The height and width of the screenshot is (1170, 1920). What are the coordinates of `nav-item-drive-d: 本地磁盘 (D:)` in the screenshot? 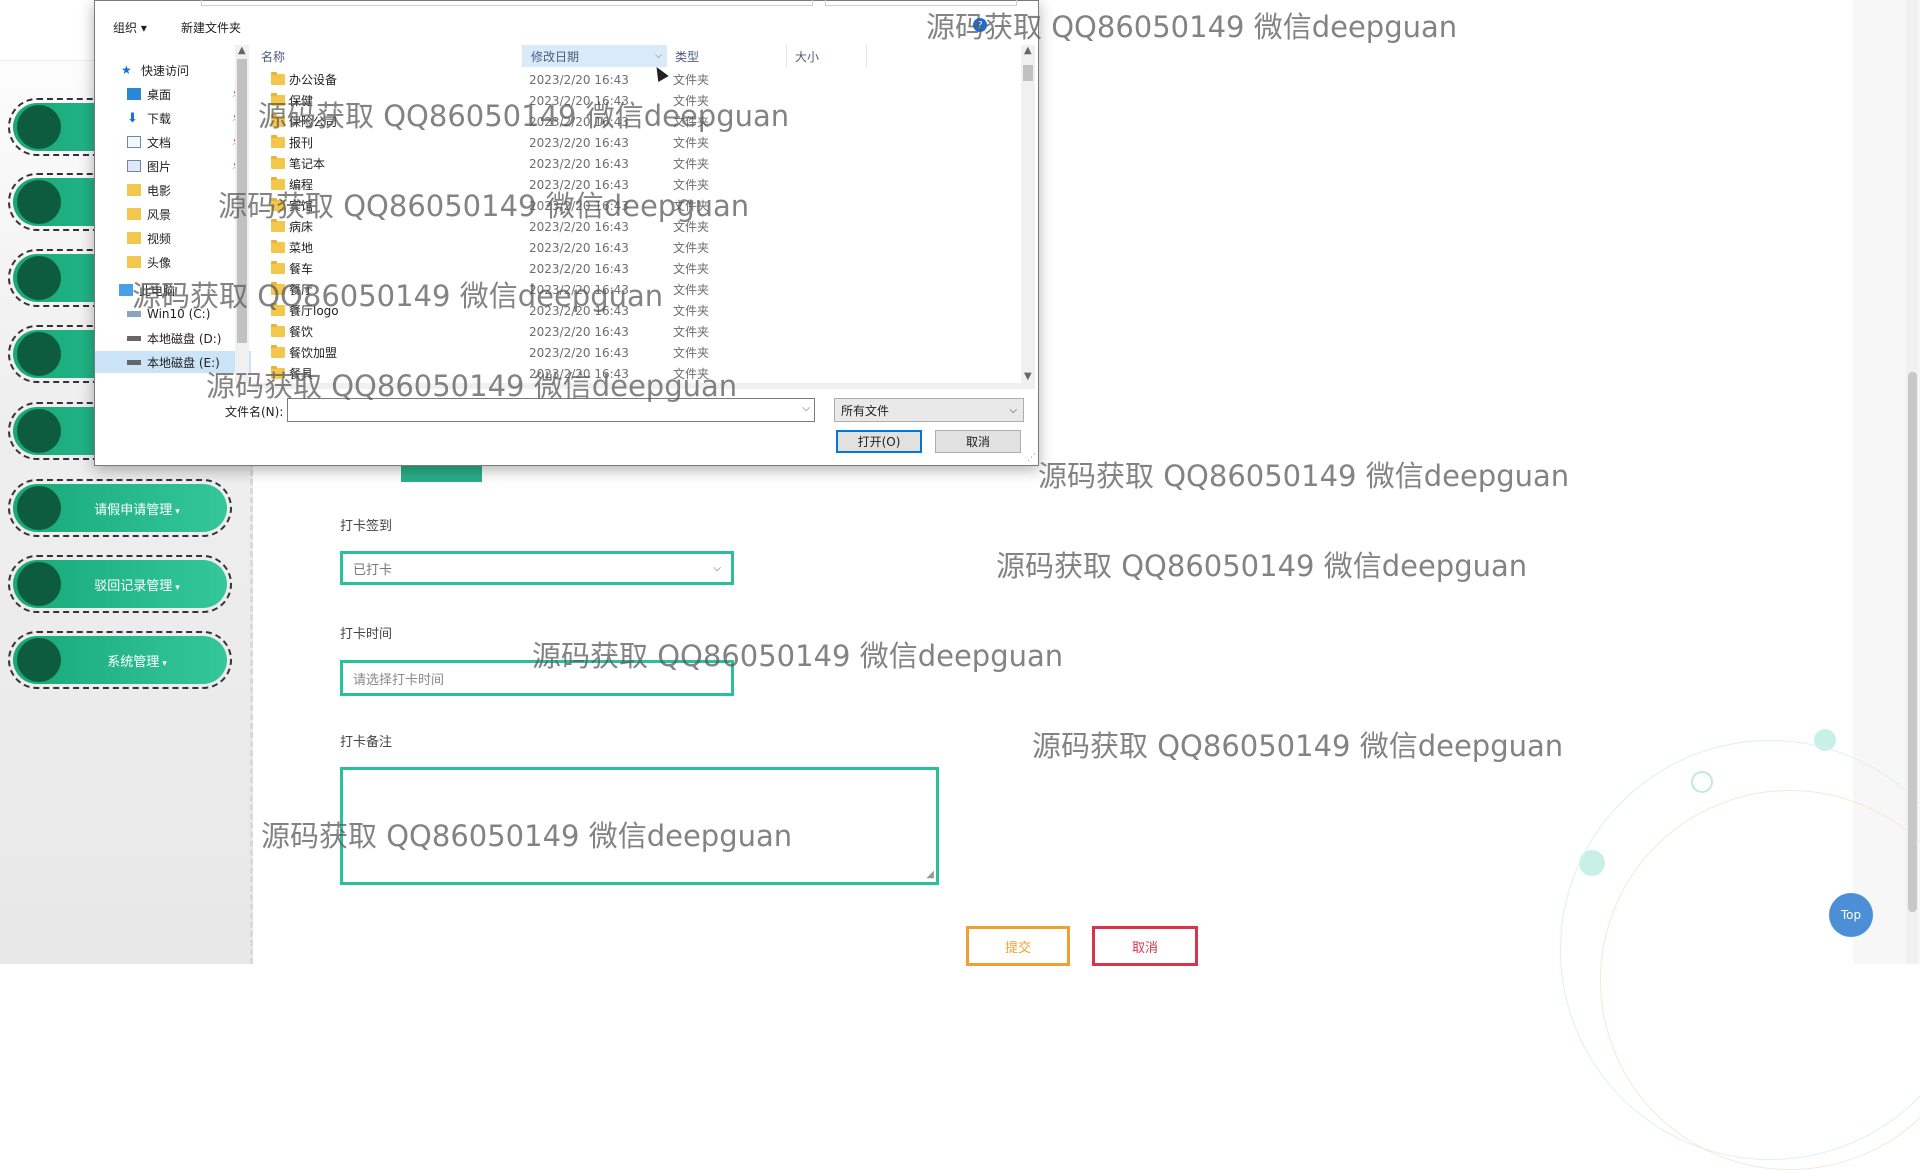 It's located at (173, 338).